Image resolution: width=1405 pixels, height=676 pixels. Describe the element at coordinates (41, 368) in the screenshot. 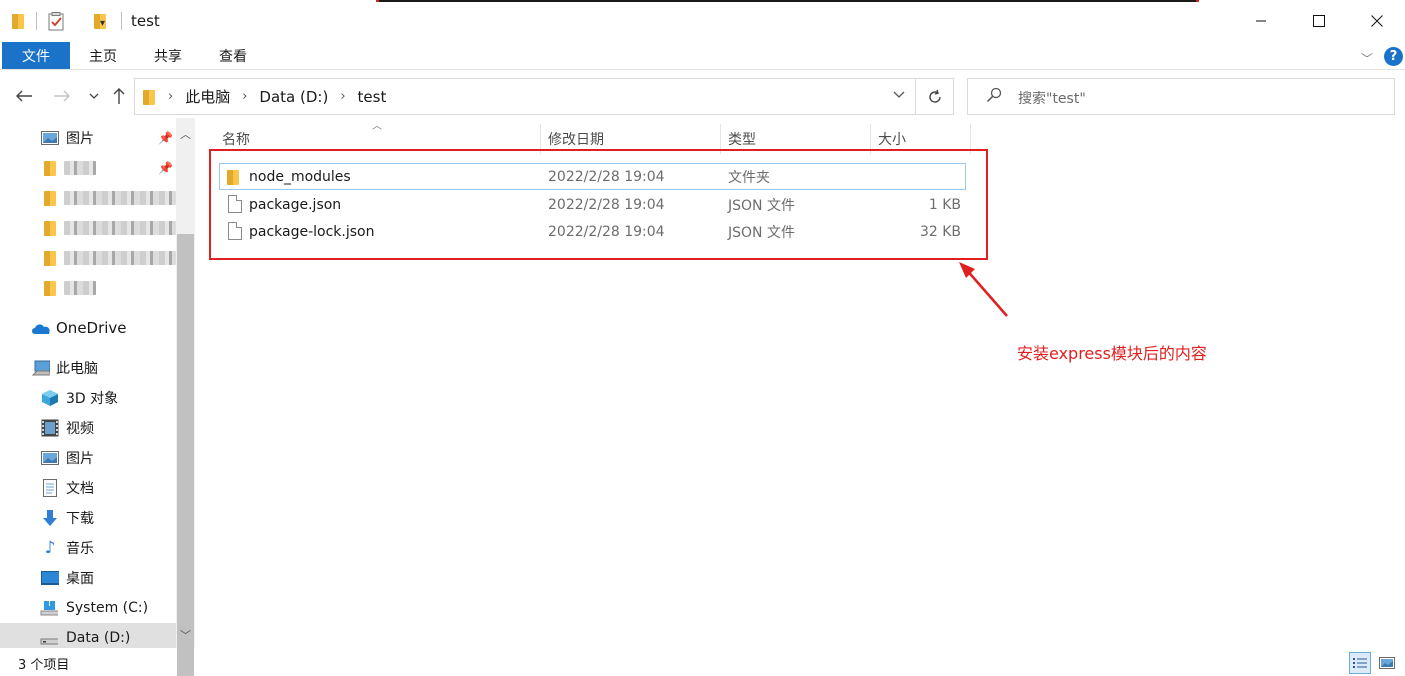

I see `computer-icon` at that location.